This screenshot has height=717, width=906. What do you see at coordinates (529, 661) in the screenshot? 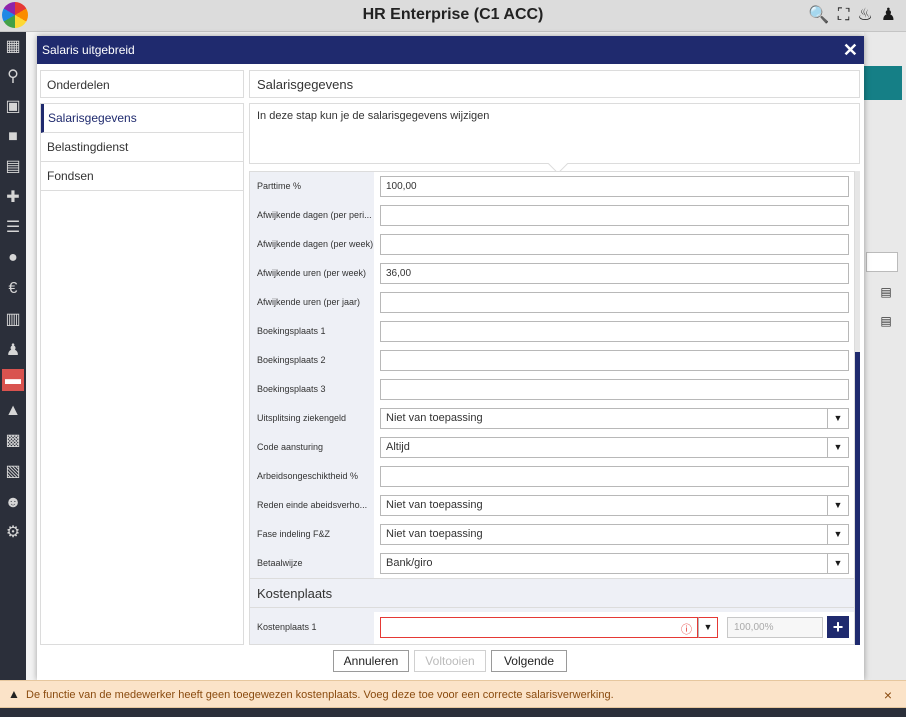
I see `next-button: Volgende` at bounding box center [529, 661].